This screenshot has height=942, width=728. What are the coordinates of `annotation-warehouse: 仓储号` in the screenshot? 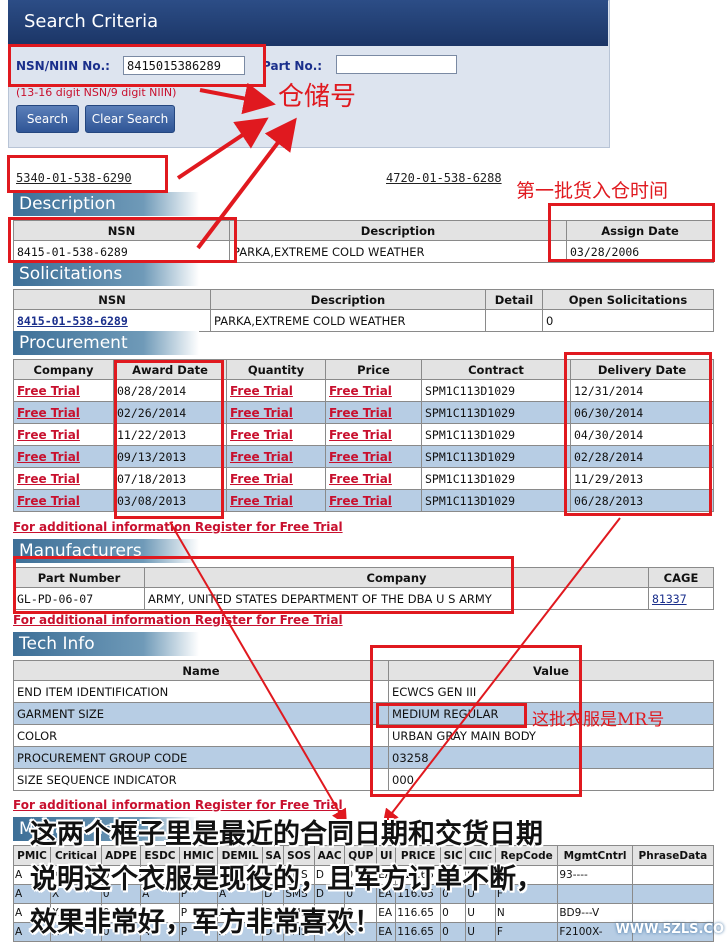 It's located at (317, 97).